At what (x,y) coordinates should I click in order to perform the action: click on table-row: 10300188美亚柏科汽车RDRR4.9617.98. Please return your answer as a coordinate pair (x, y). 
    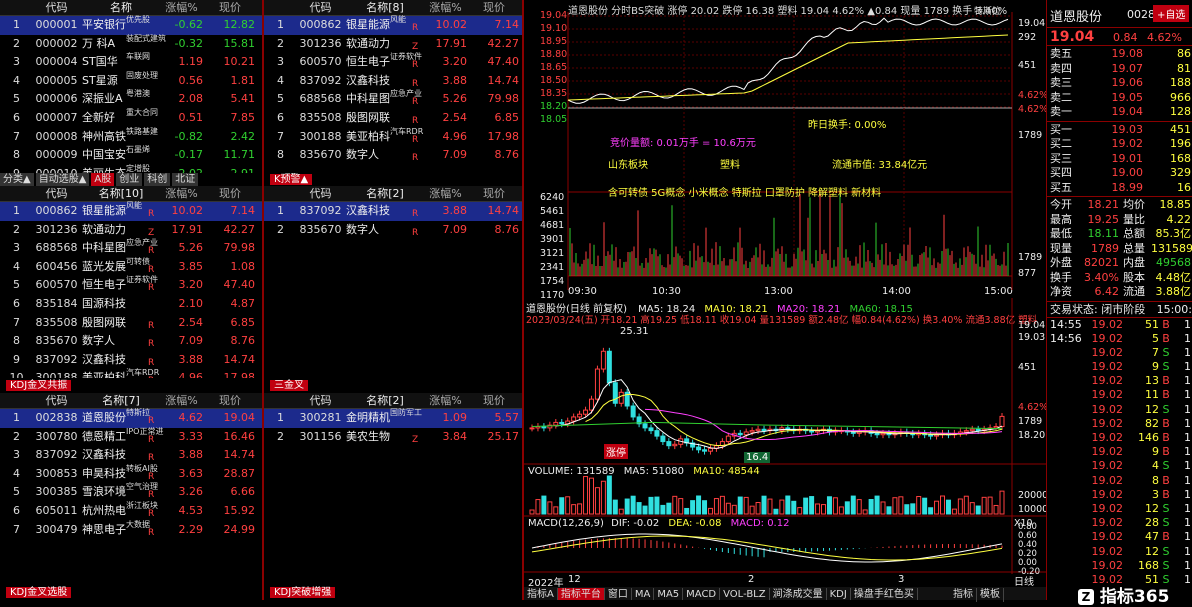
    Looking at the image, I should click on (131, 373).